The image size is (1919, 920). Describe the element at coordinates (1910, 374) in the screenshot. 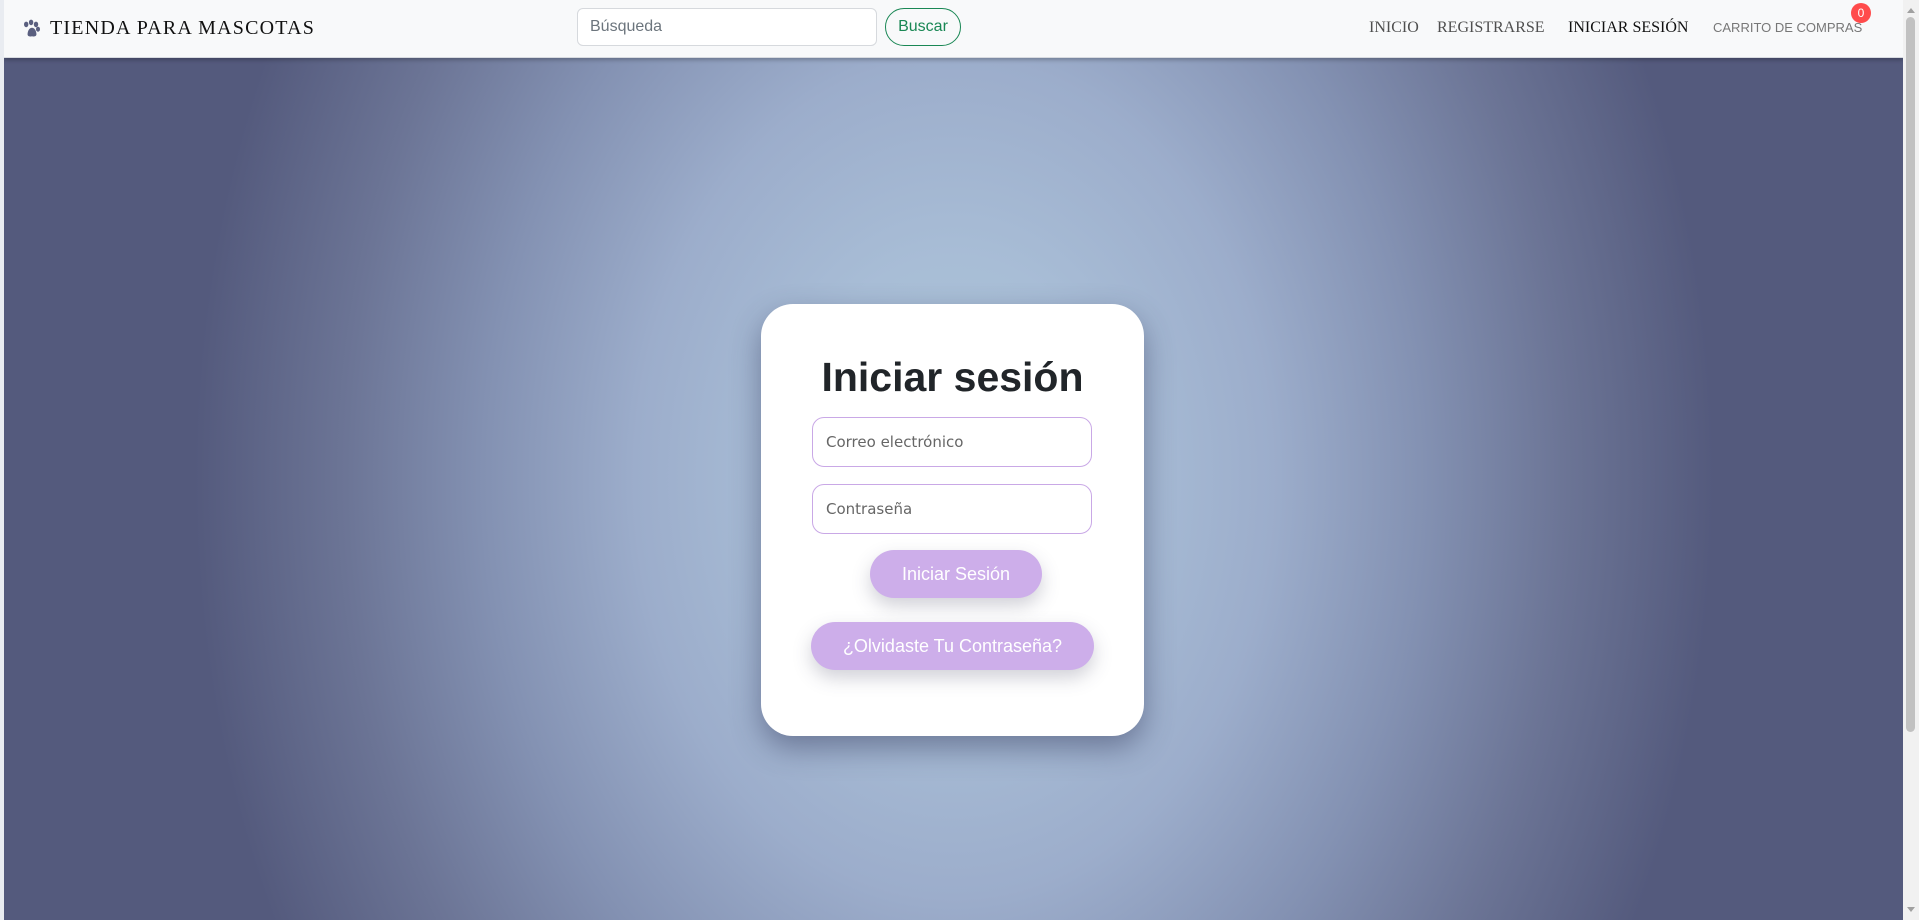

I see `scrollbar-thumb` at that location.